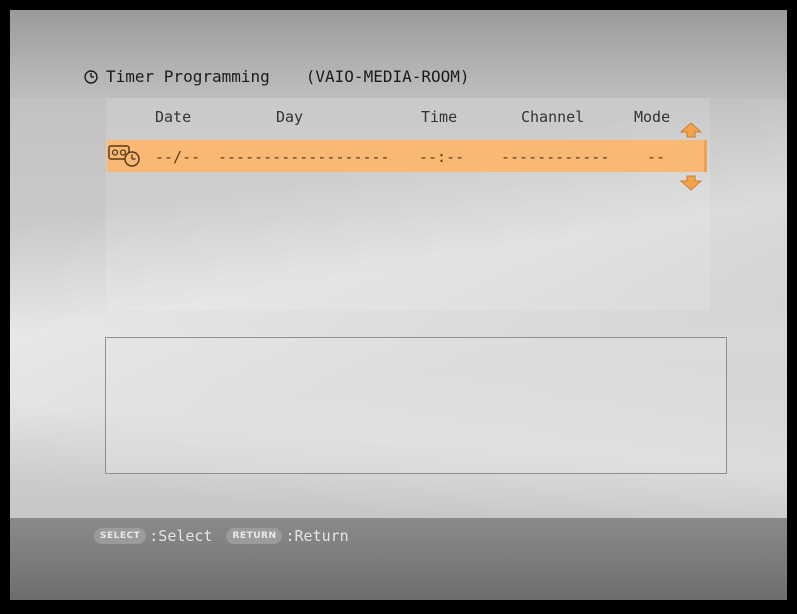  What do you see at coordinates (553, 117) in the screenshot?
I see `column-header-channel: Channel` at bounding box center [553, 117].